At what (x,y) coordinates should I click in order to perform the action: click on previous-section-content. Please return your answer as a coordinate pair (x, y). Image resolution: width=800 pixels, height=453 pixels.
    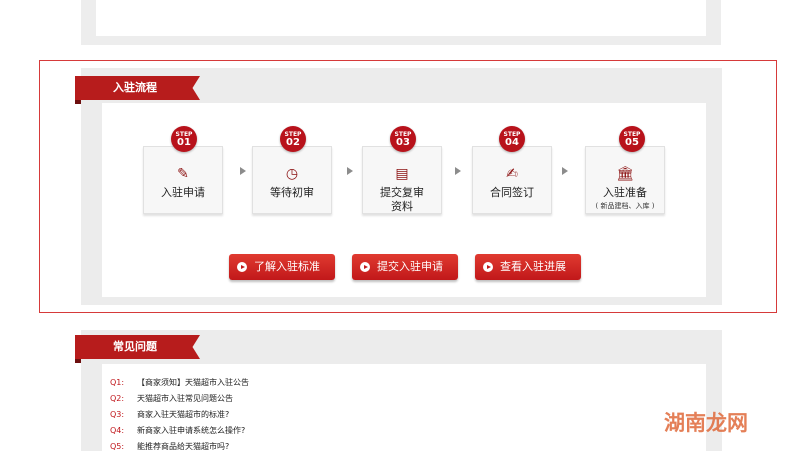
    Looking at the image, I should click on (401, 18).